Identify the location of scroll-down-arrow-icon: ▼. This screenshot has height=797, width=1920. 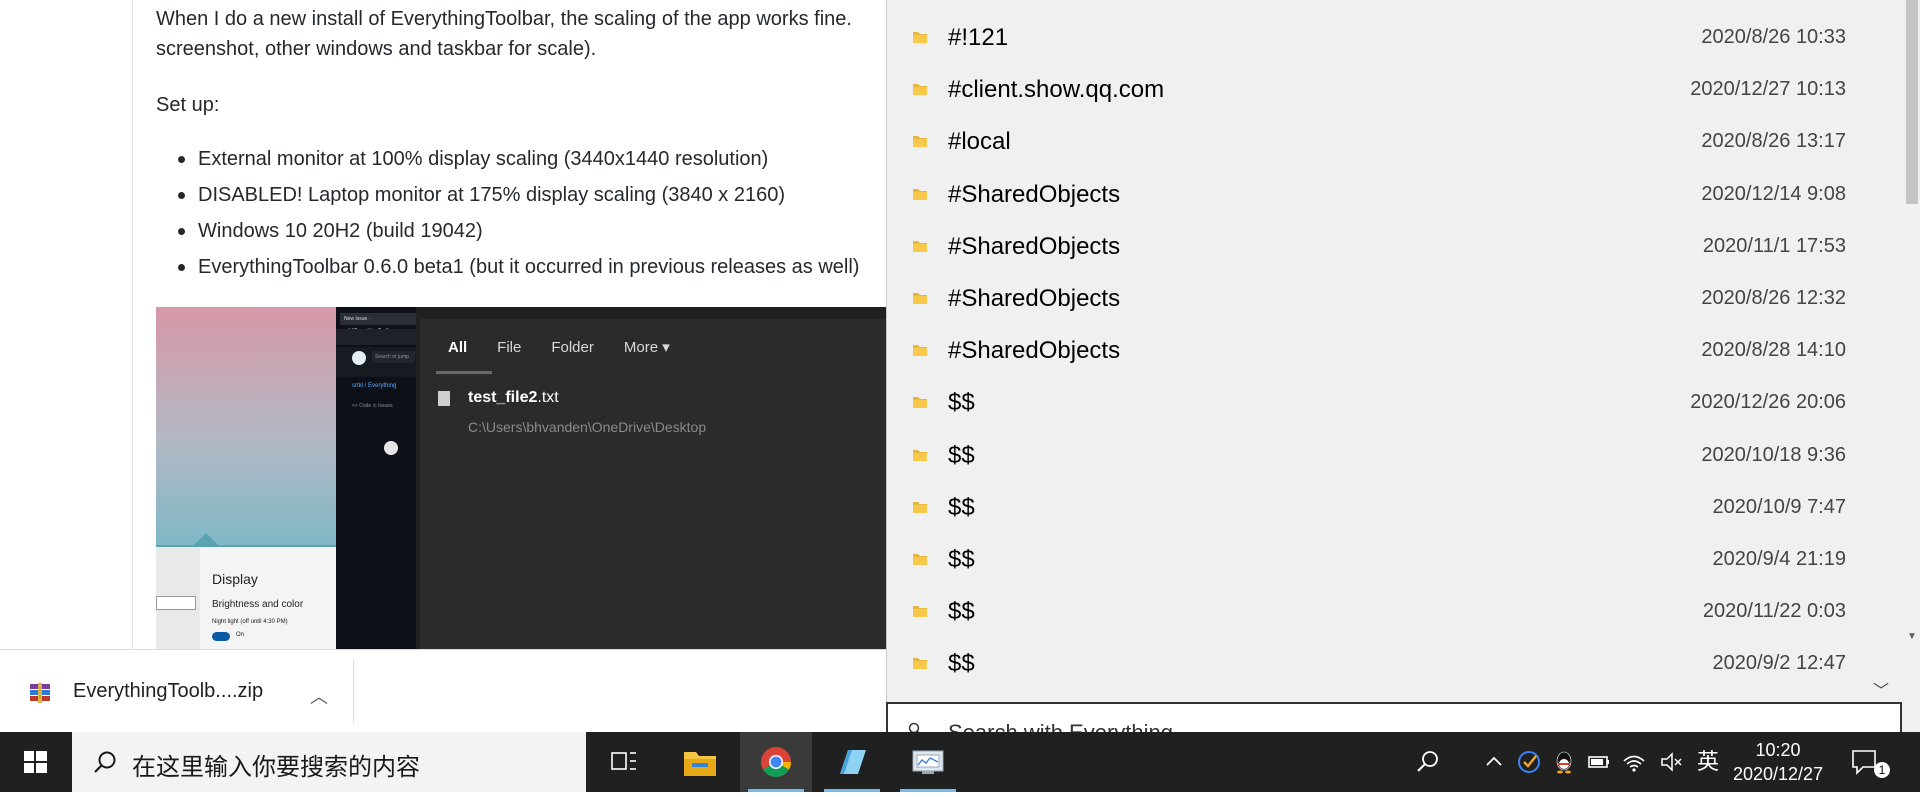
(1912, 637).